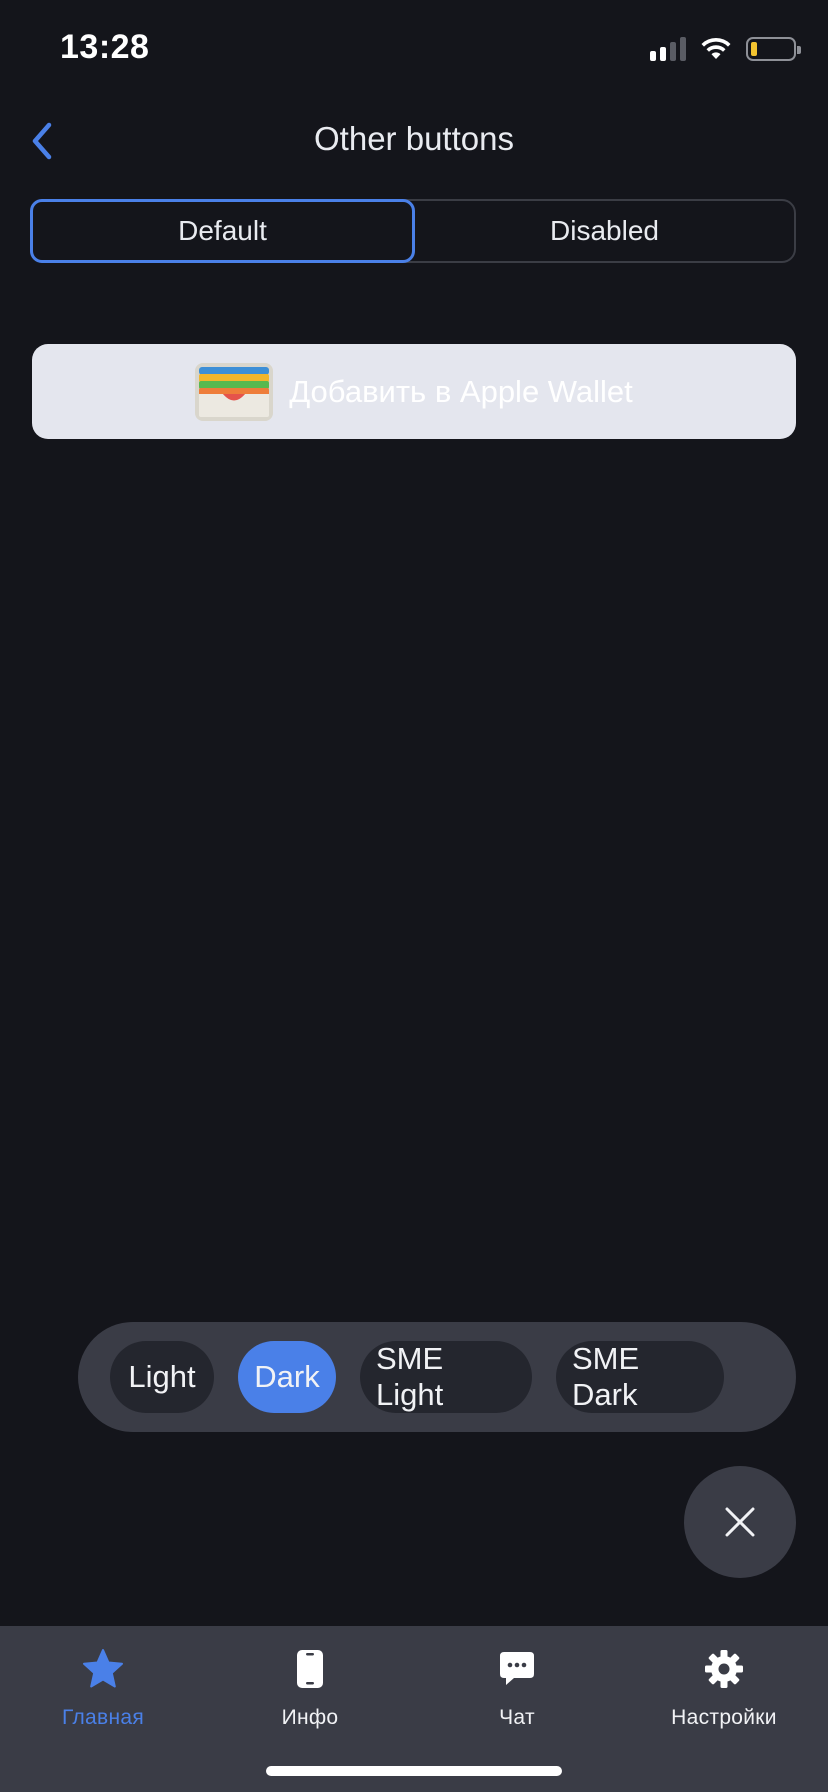 The width and height of the screenshot is (828, 1792). Describe the element at coordinates (517, 1668) in the screenshot. I see `chat-bubble-icon` at that location.